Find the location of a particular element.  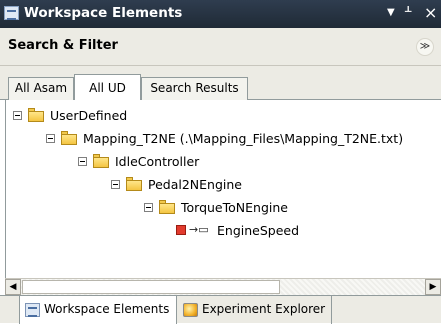

tab-strip: All Asam All UD Search Results is located at coordinates (220, 83).